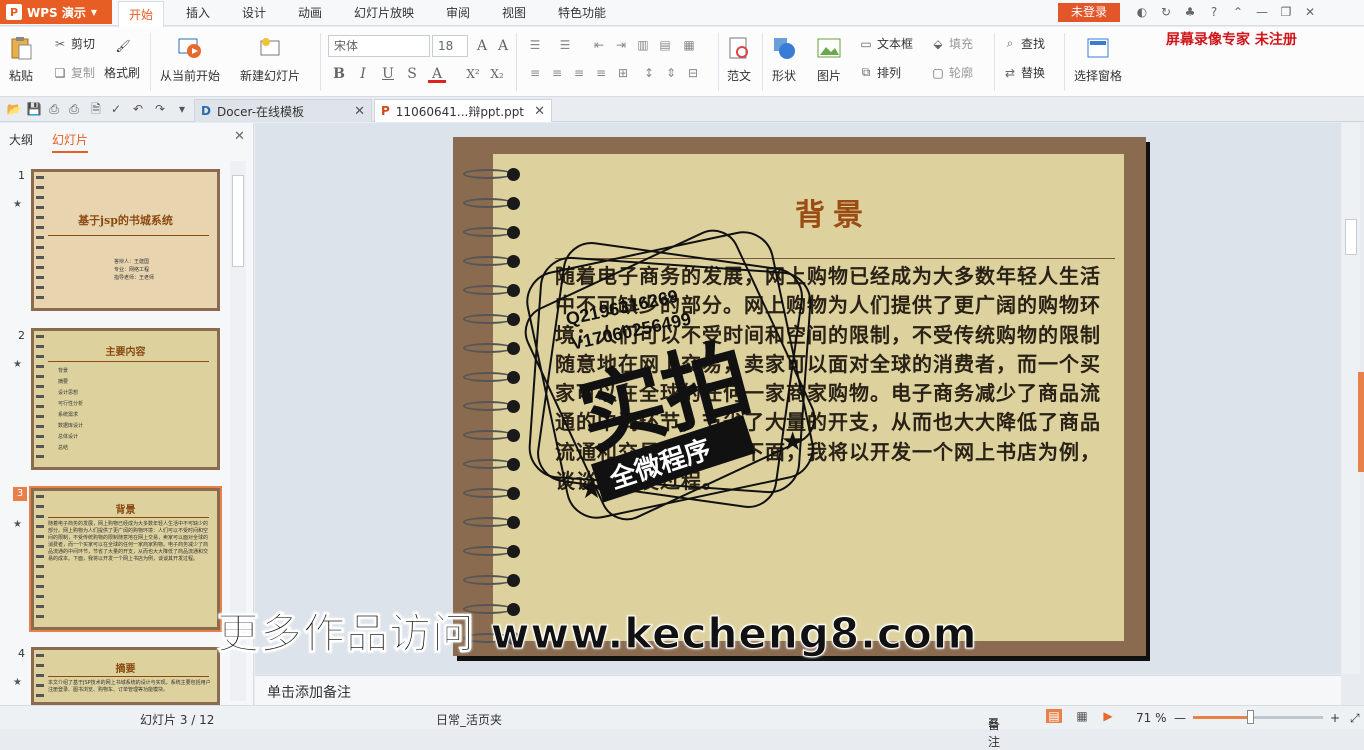 Image resolution: width=1364 pixels, height=750 pixels. Describe the element at coordinates (1250, 717) in the screenshot. I see `zoom-slider-knob` at that location.